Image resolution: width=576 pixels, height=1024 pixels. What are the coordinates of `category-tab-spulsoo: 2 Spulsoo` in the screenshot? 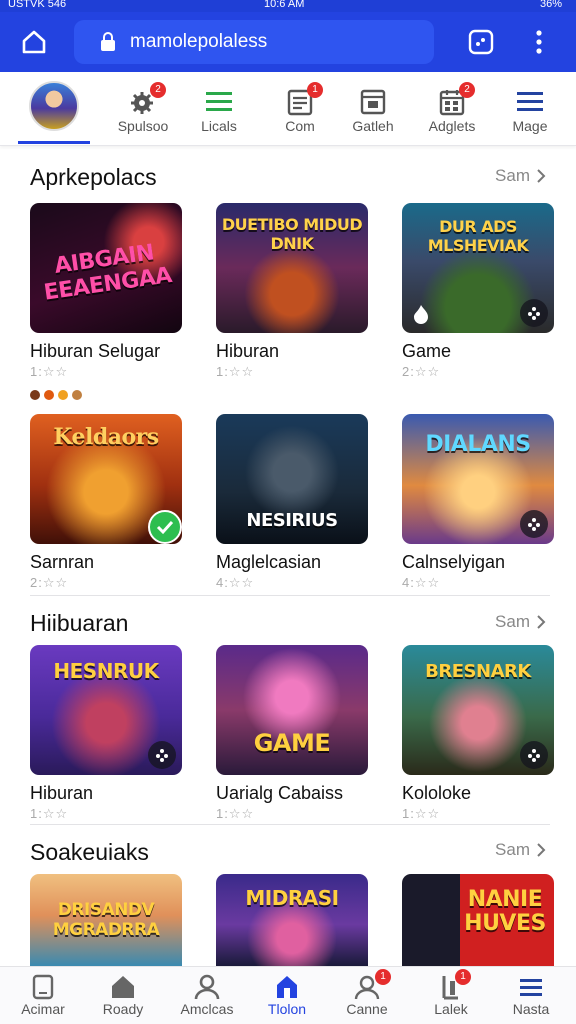 It's located at (143, 108).